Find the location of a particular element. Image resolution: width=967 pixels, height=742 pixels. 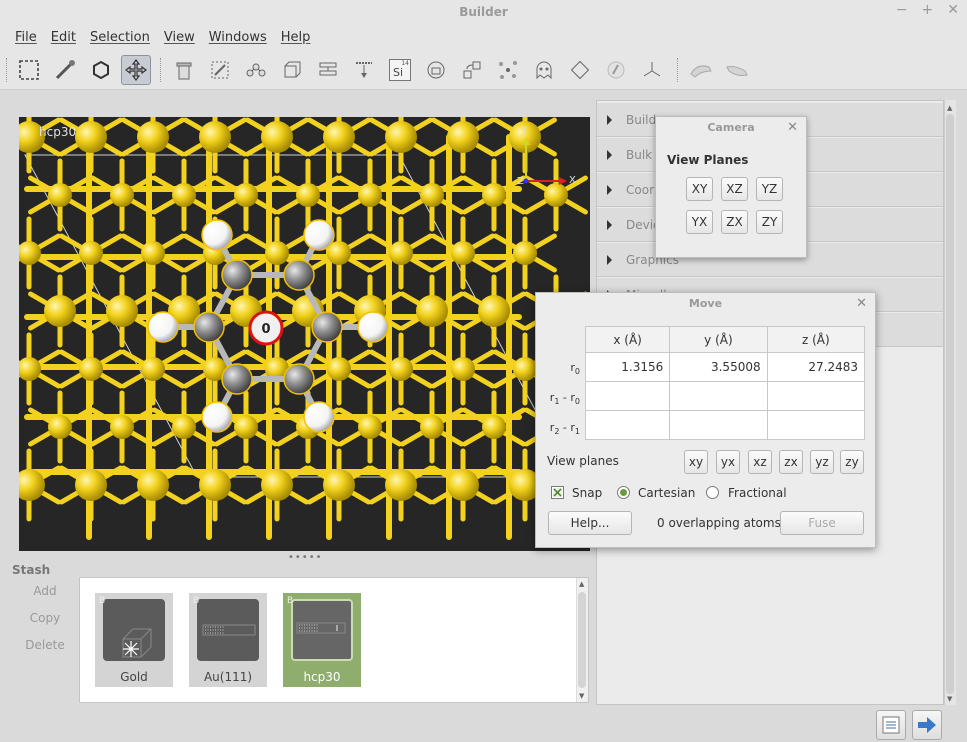

r1-z-cell is located at coordinates (816, 396).